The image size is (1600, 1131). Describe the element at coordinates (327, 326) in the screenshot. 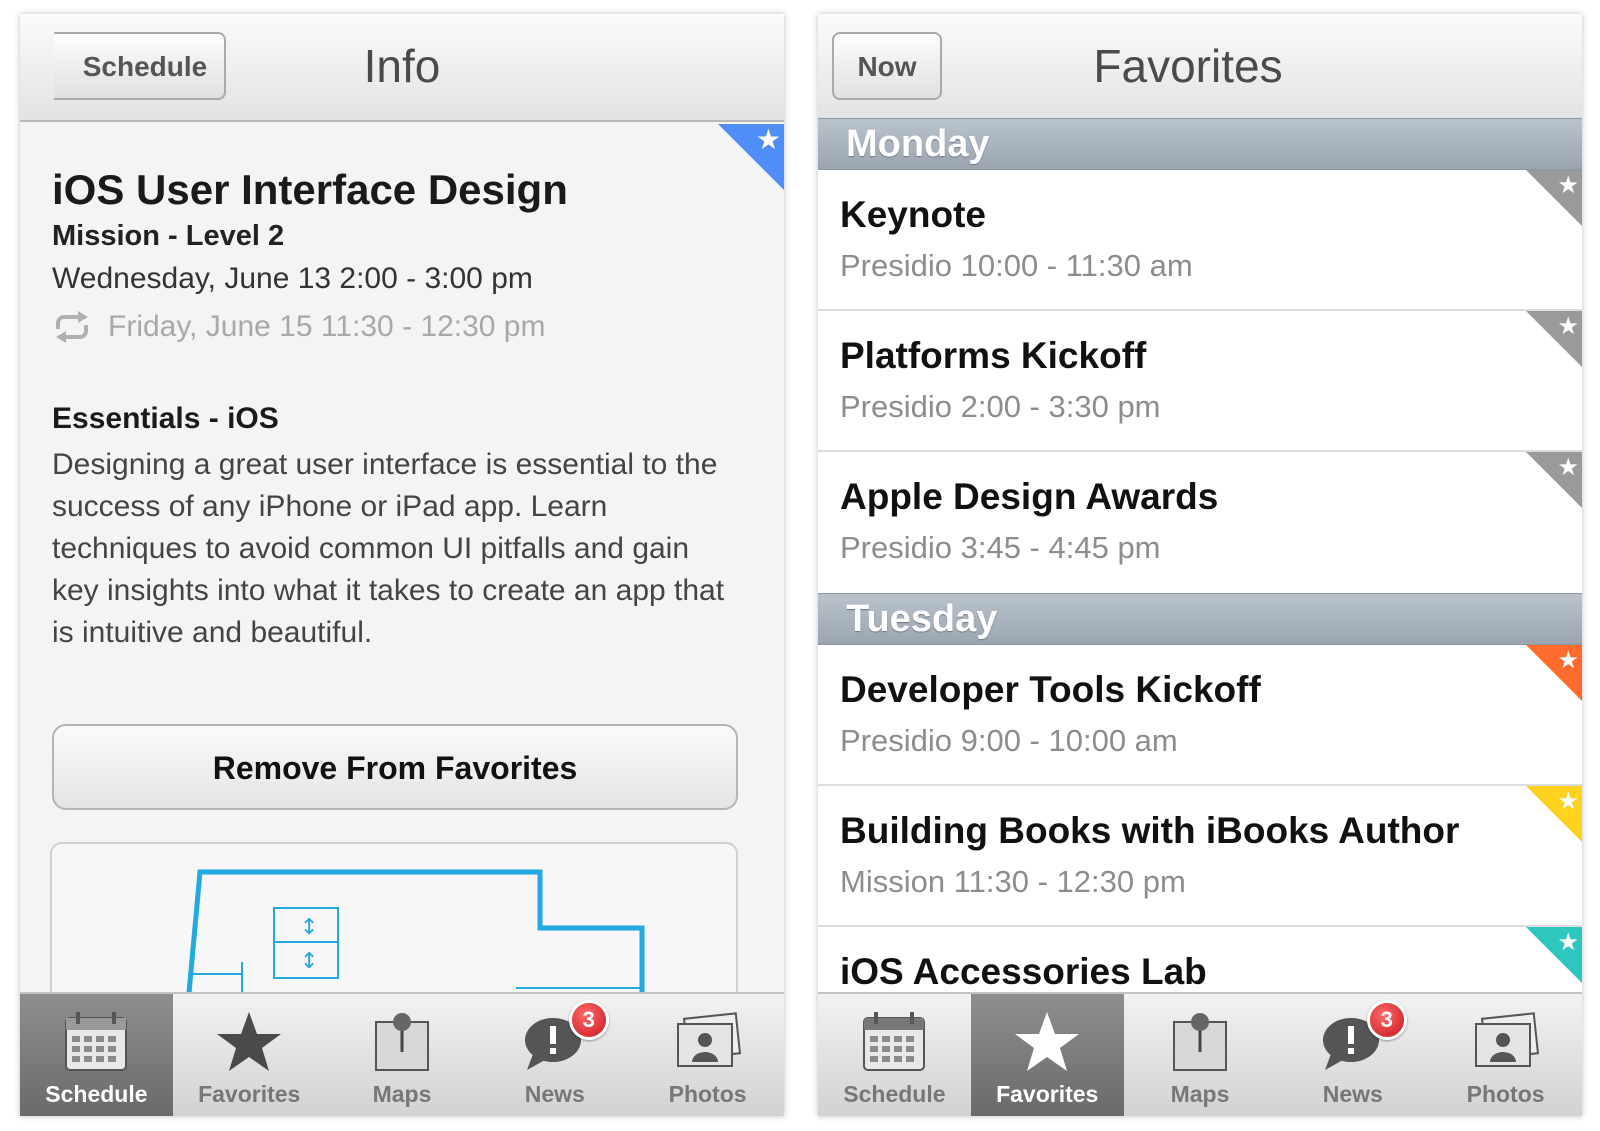

I see `repeat-time: Friday, June 15 11:30 - 12:30 pm` at that location.